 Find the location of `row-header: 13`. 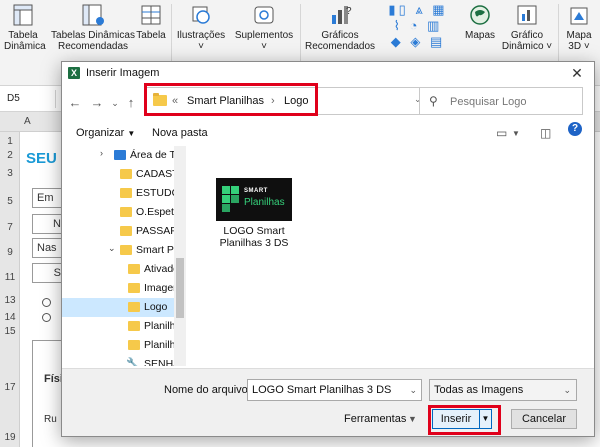

row-header: 13 is located at coordinates (10, 300).